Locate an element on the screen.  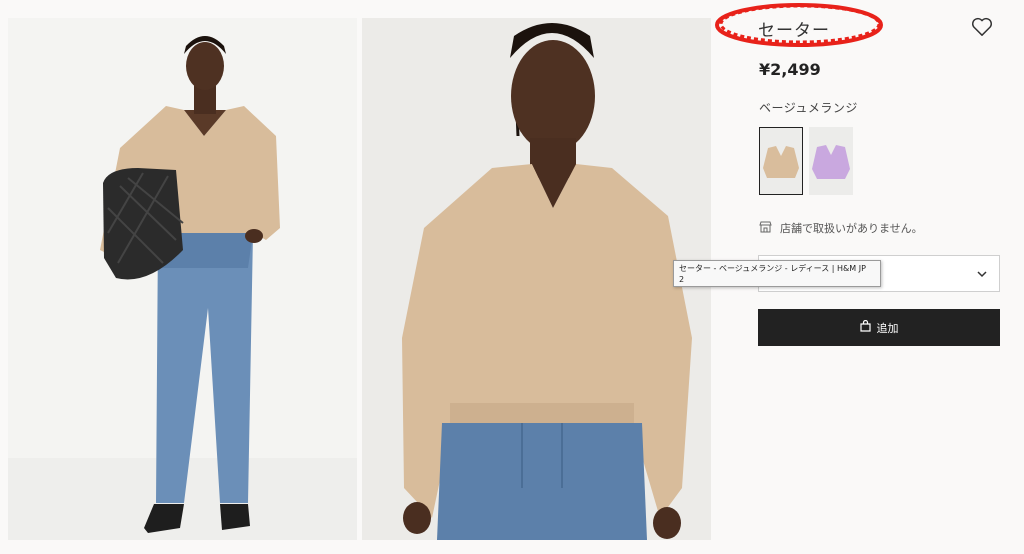
product-title: セーター is located at coordinates (794, 31).